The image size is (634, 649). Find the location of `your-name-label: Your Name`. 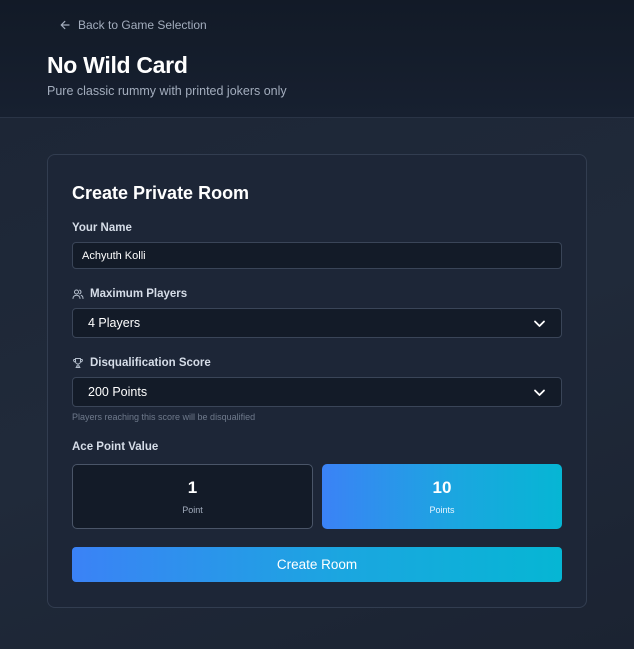

your-name-label: Your Name is located at coordinates (102, 228).